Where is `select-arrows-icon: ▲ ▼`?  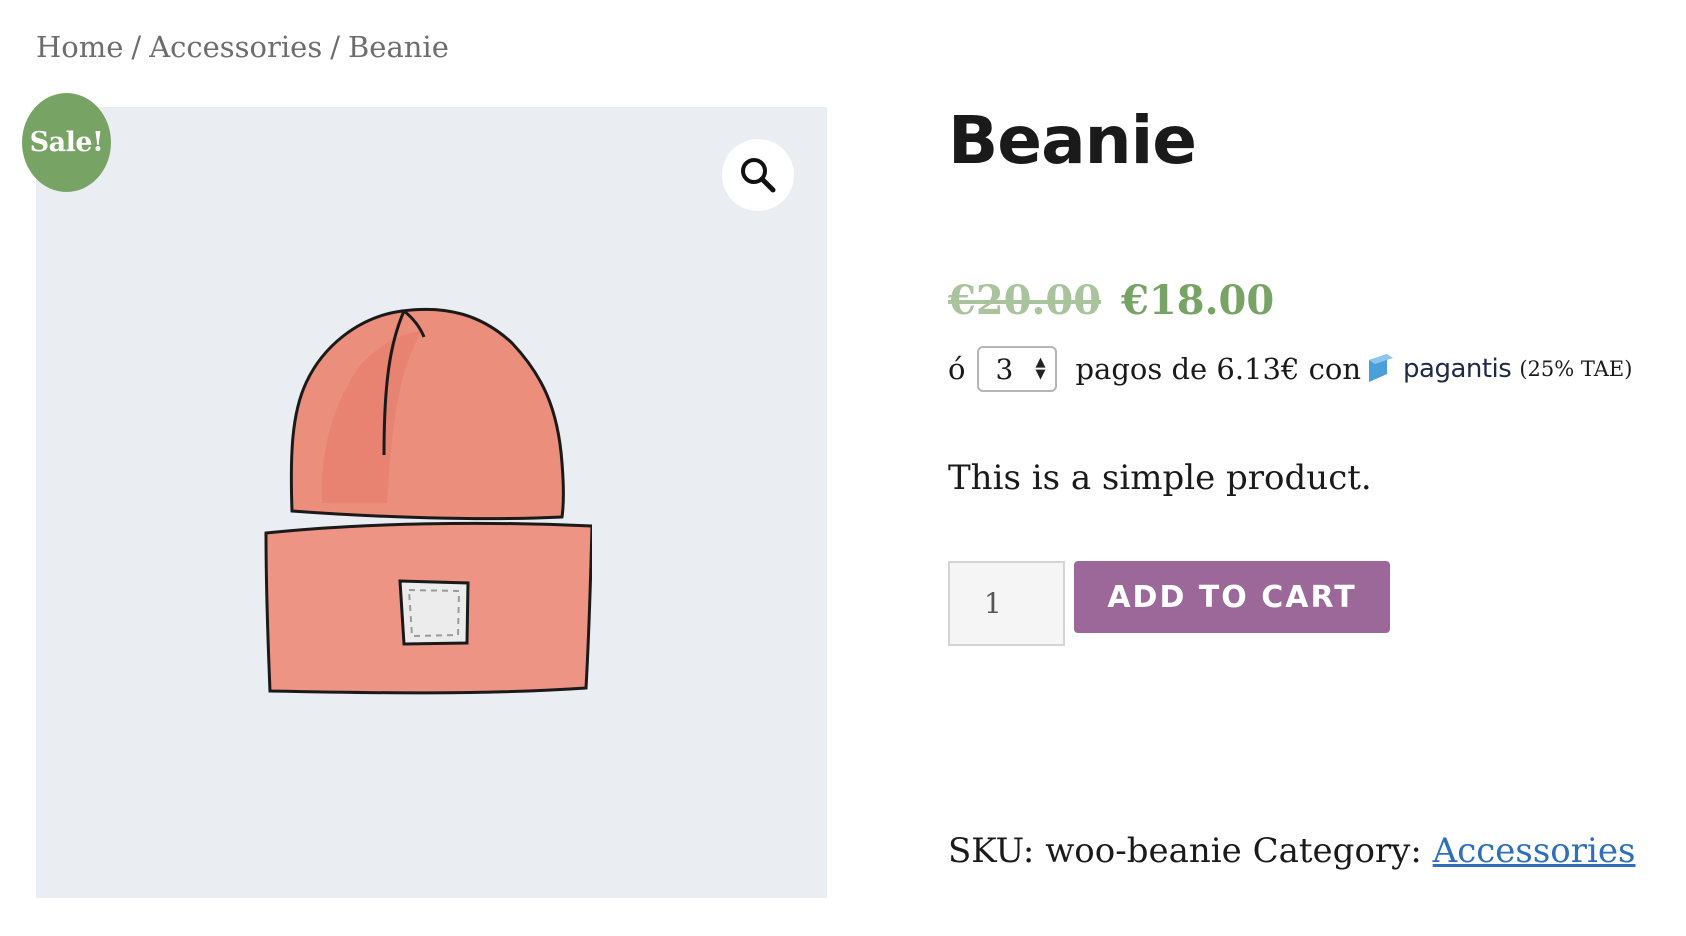 select-arrows-icon: ▲ ▼ is located at coordinates (1040, 368).